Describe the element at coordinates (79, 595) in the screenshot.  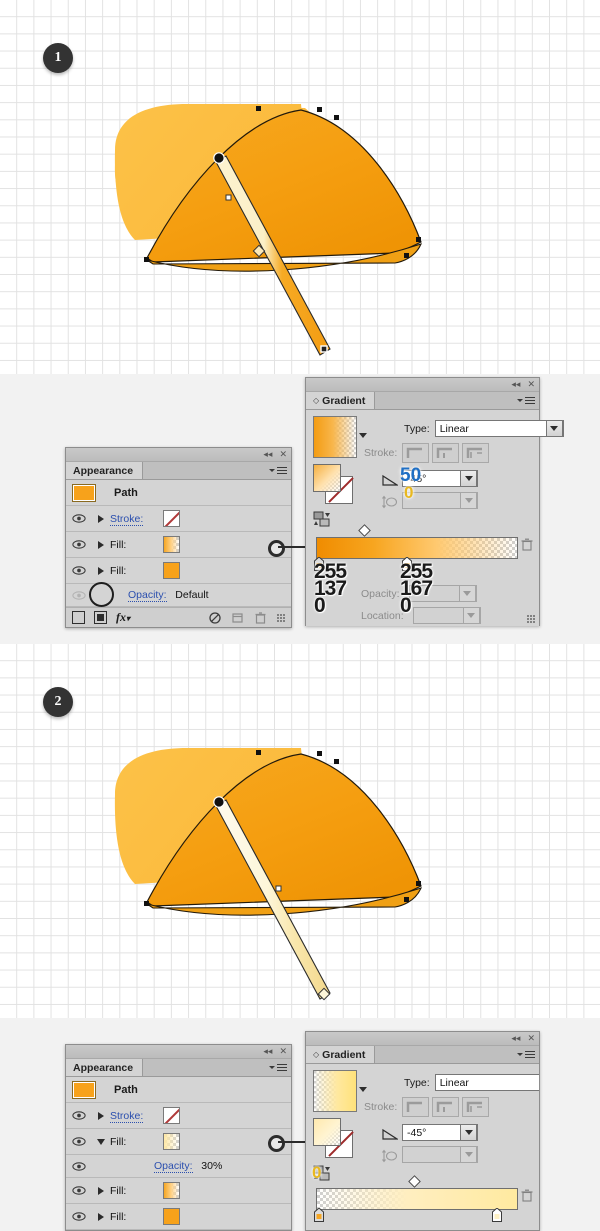
I see `visibility-toggle-opacity` at that location.